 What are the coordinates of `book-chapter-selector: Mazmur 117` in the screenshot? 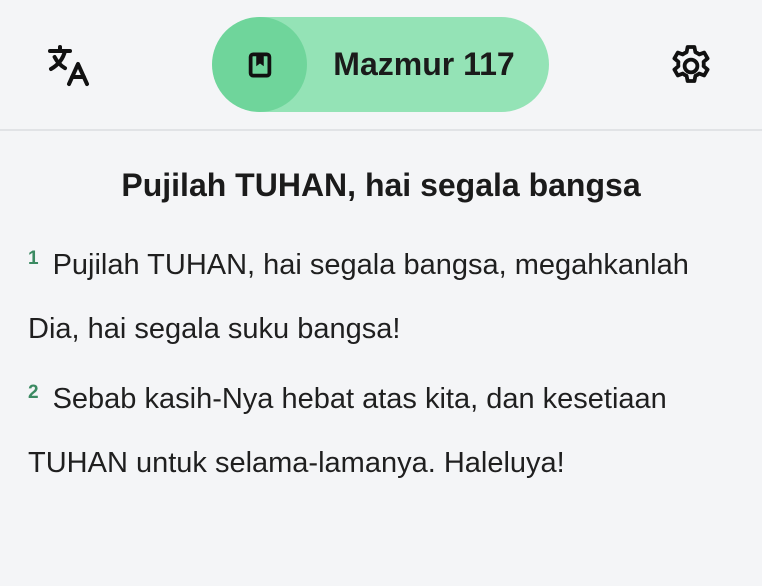 It's located at (380, 64).